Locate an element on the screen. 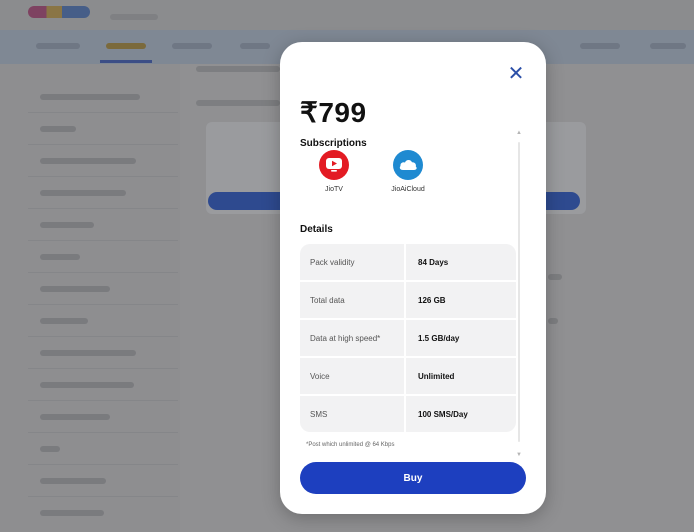  cloud-icon is located at coordinates (408, 165).